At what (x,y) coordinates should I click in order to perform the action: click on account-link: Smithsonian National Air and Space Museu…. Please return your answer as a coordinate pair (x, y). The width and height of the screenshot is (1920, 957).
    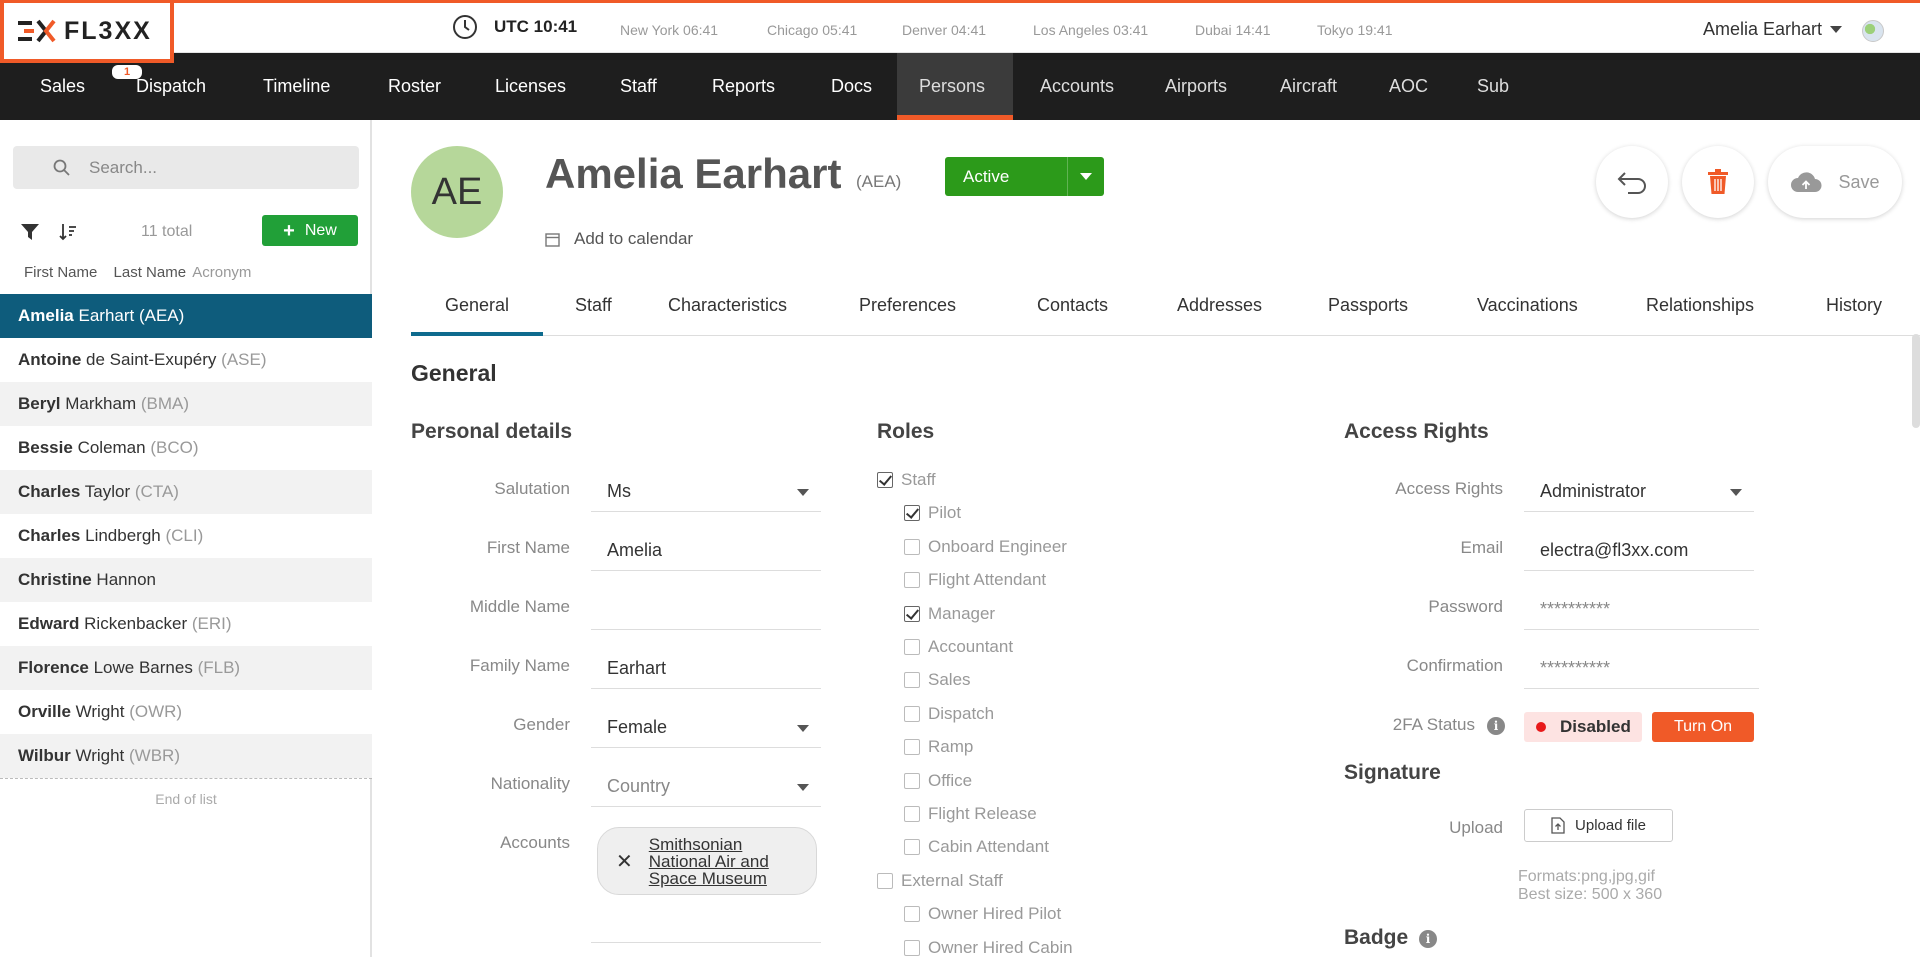
    Looking at the image, I should click on (716, 861).